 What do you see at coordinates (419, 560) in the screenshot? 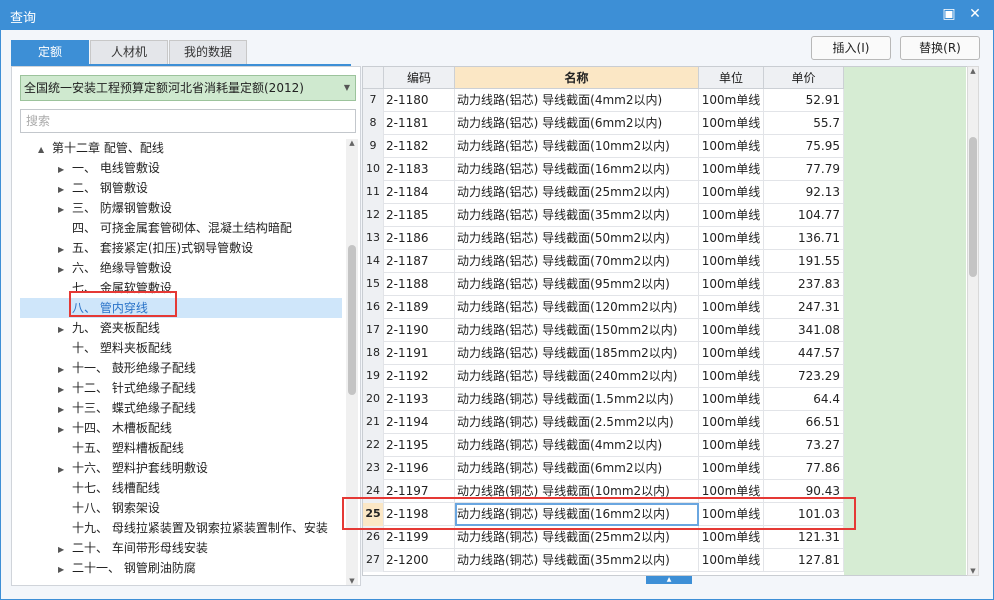
I see `code-cell: 2-1200` at bounding box center [419, 560].